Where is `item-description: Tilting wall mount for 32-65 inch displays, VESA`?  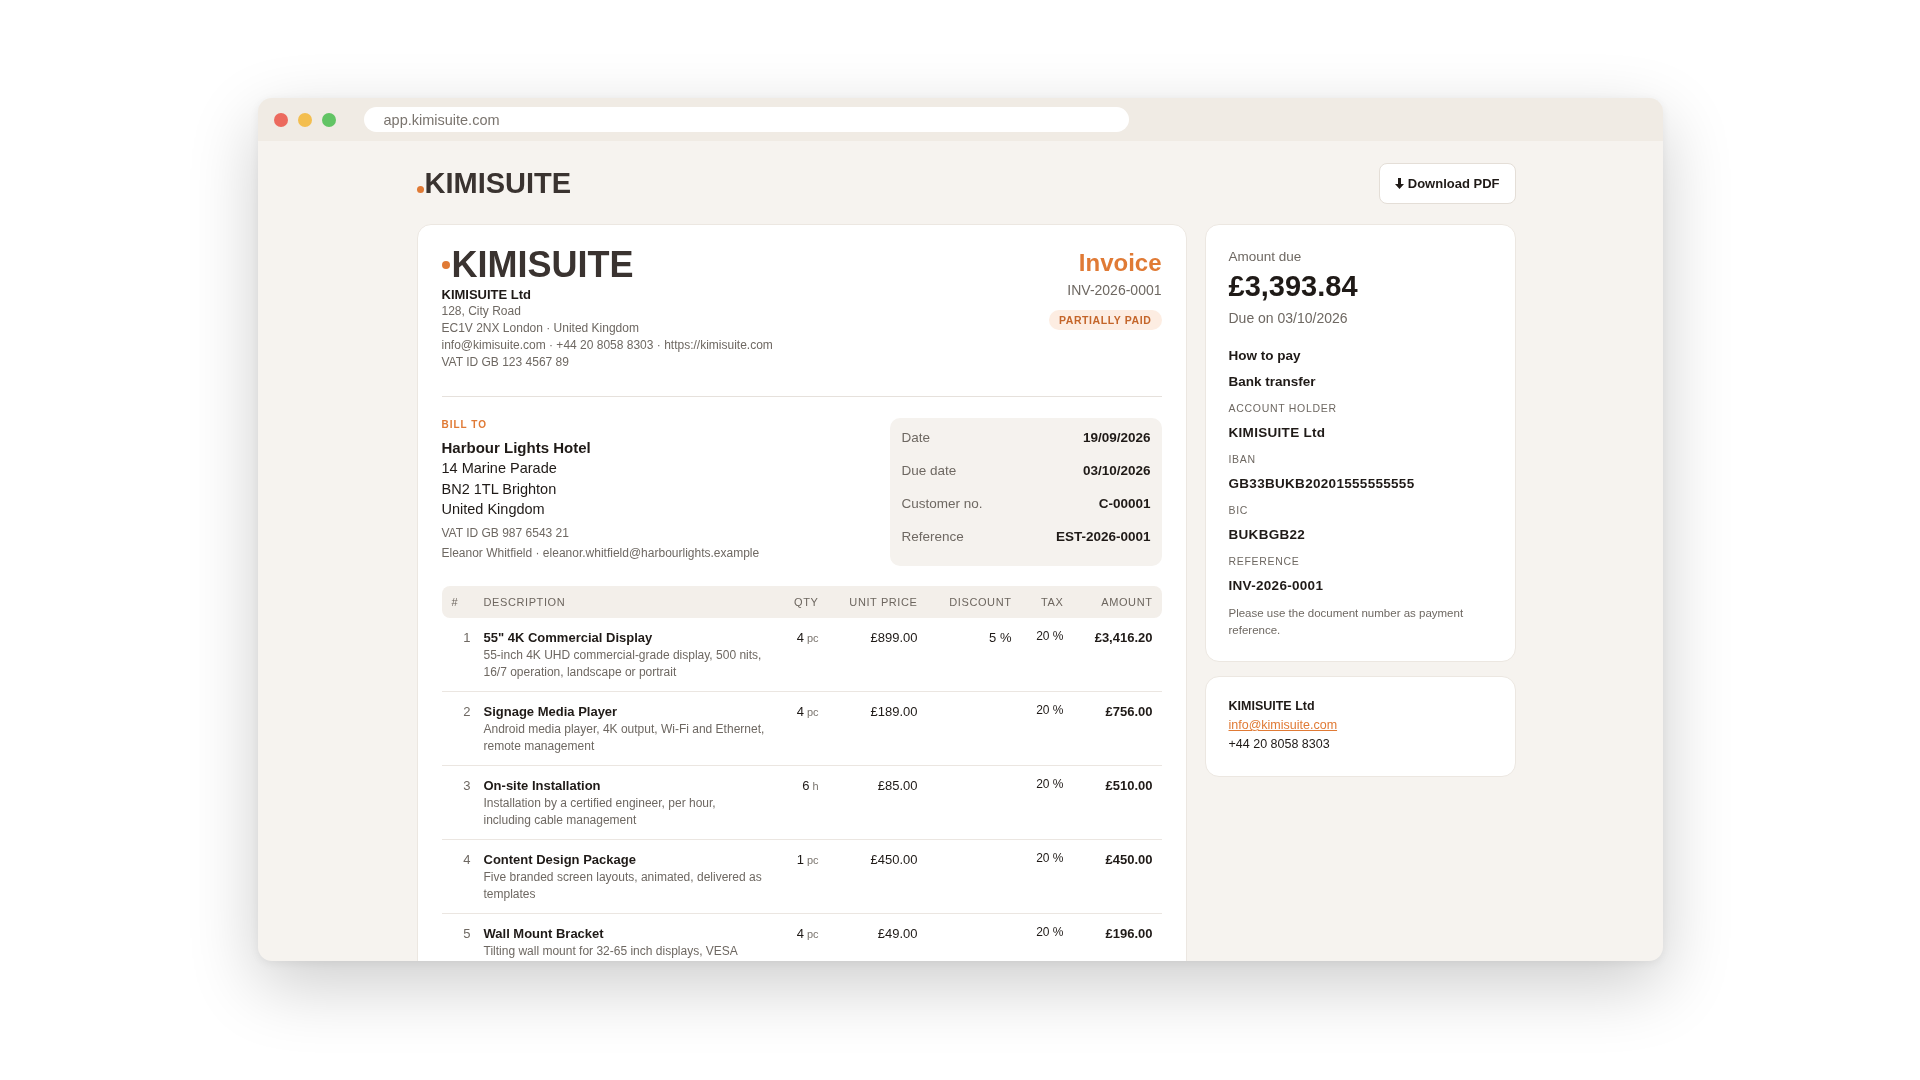
item-description: Tilting wall mount for 32-65 inch displays, VESA is located at coordinates (611, 951).